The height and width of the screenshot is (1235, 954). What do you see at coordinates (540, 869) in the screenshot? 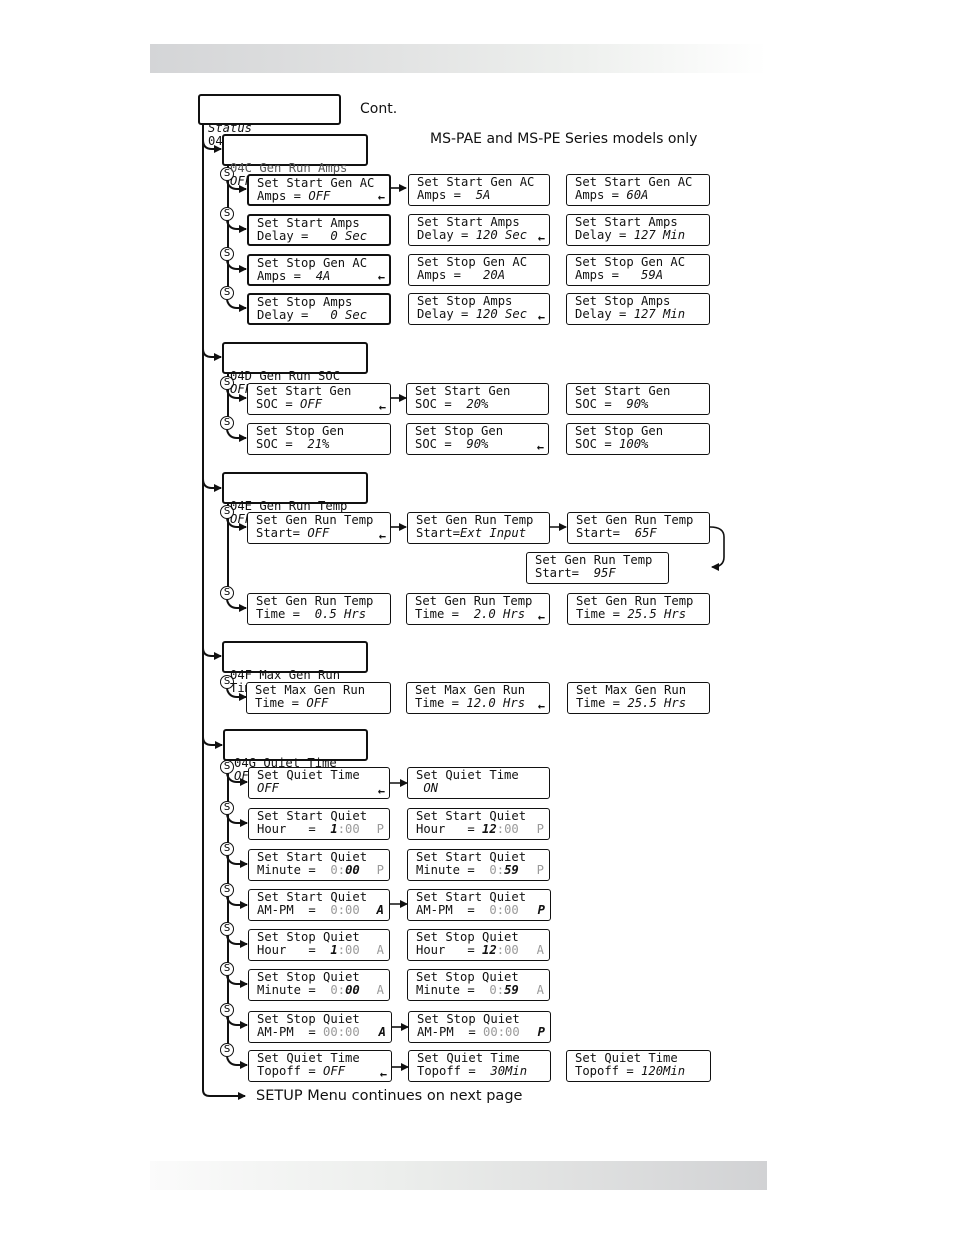
I see `ampm-dim: P` at bounding box center [540, 869].